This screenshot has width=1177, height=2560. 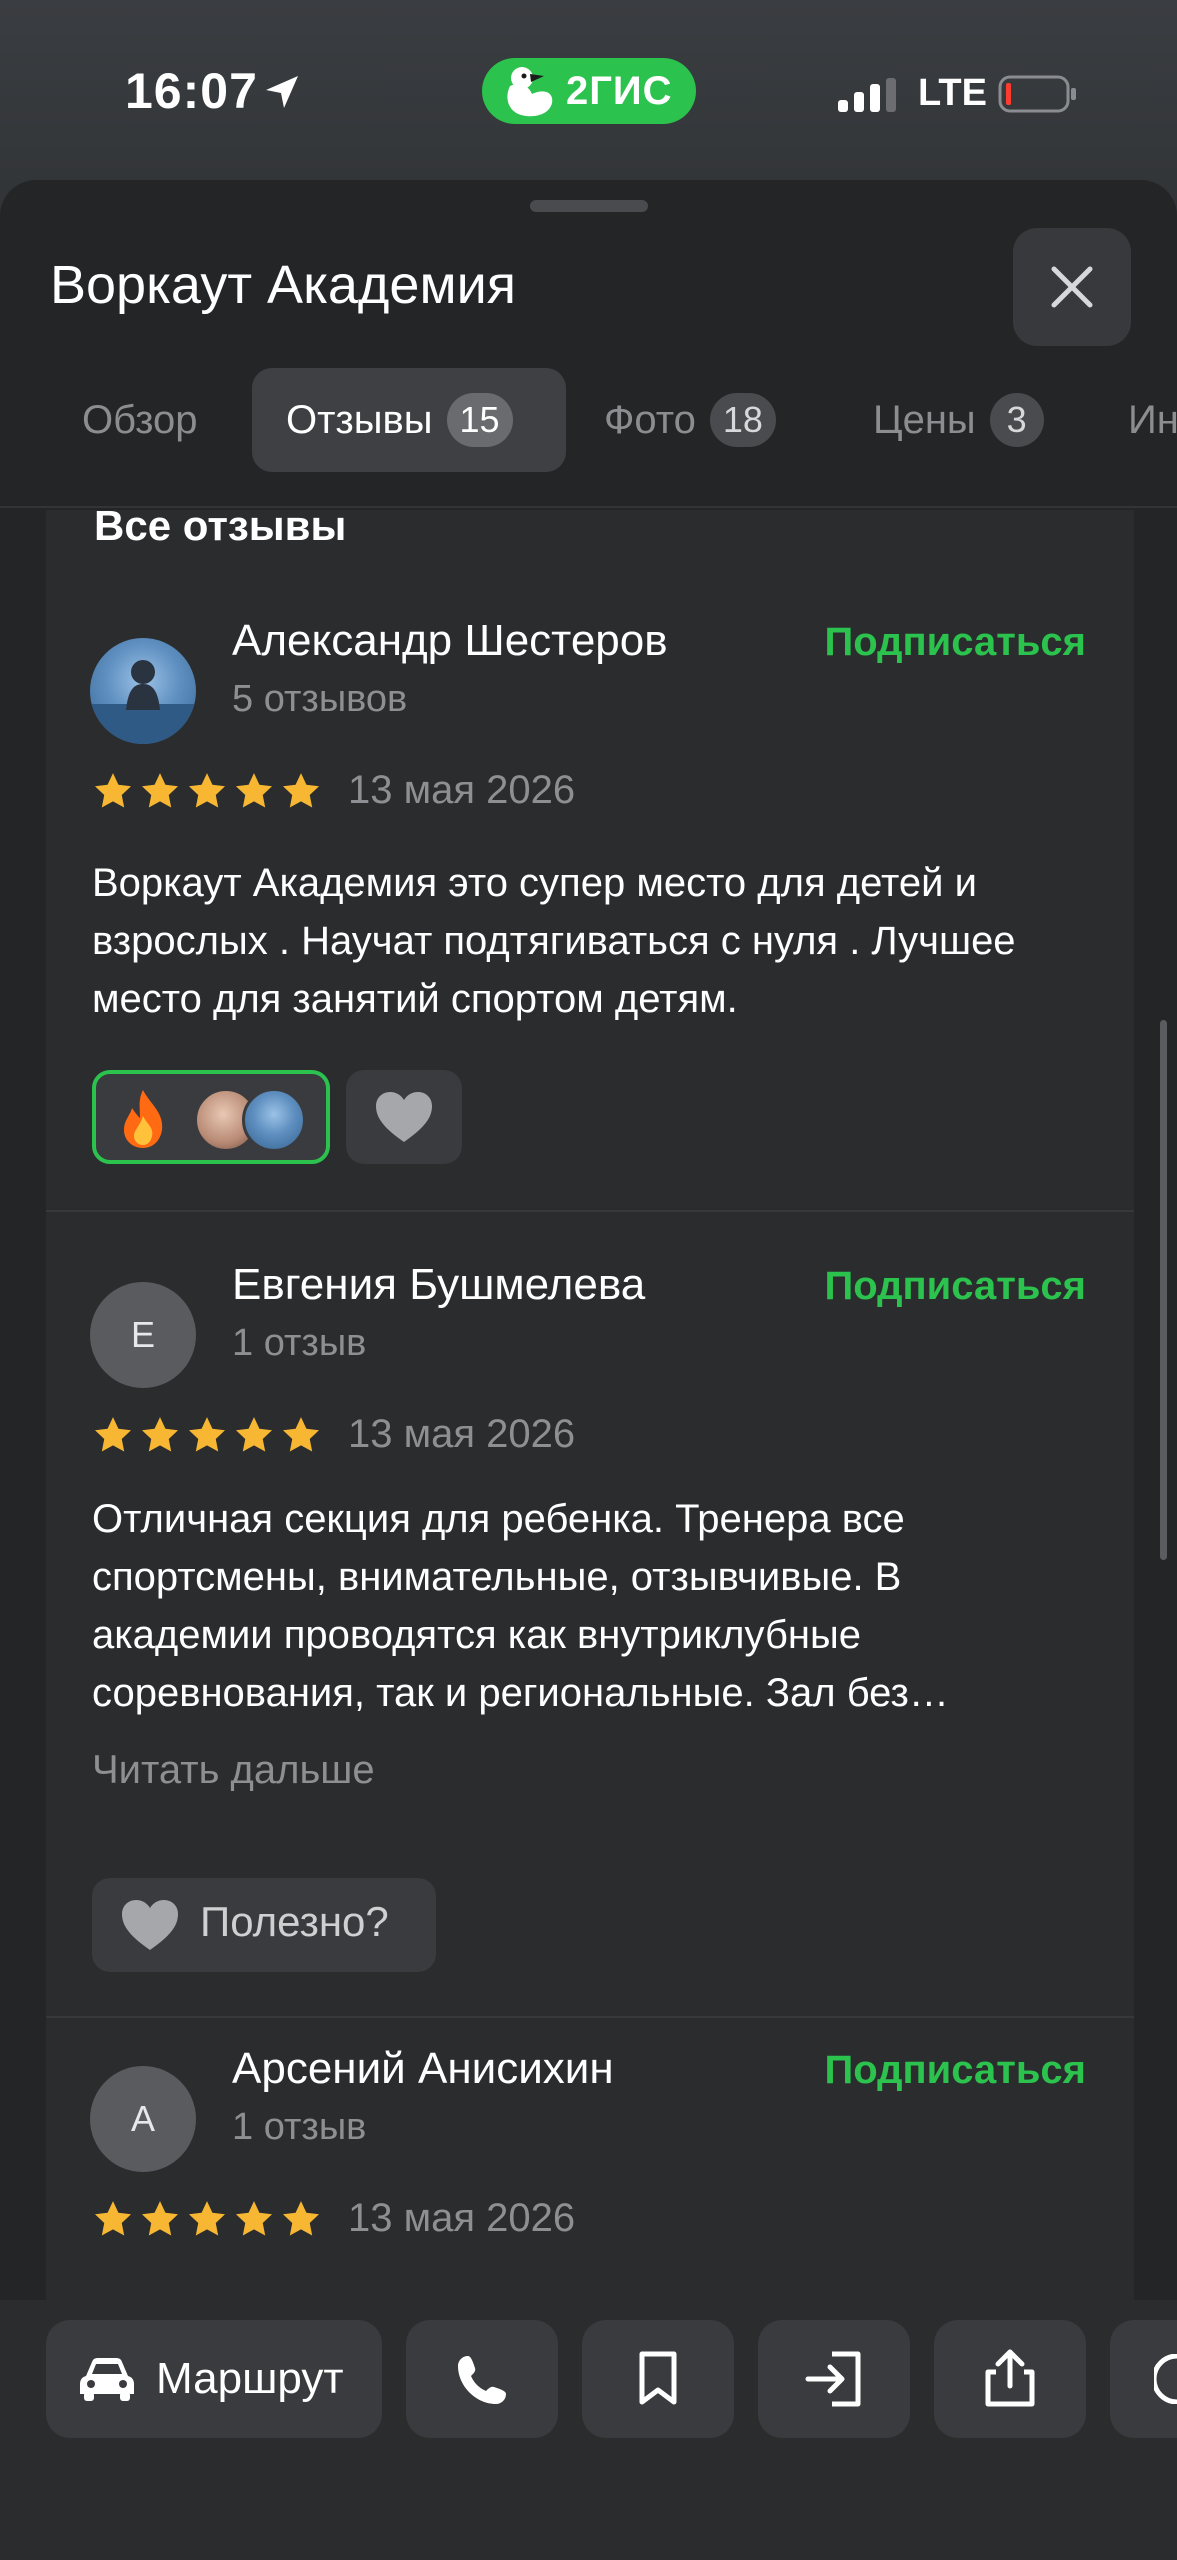 What do you see at coordinates (282, 92) in the screenshot?
I see `location-arrow-icon` at bounding box center [282, 92].